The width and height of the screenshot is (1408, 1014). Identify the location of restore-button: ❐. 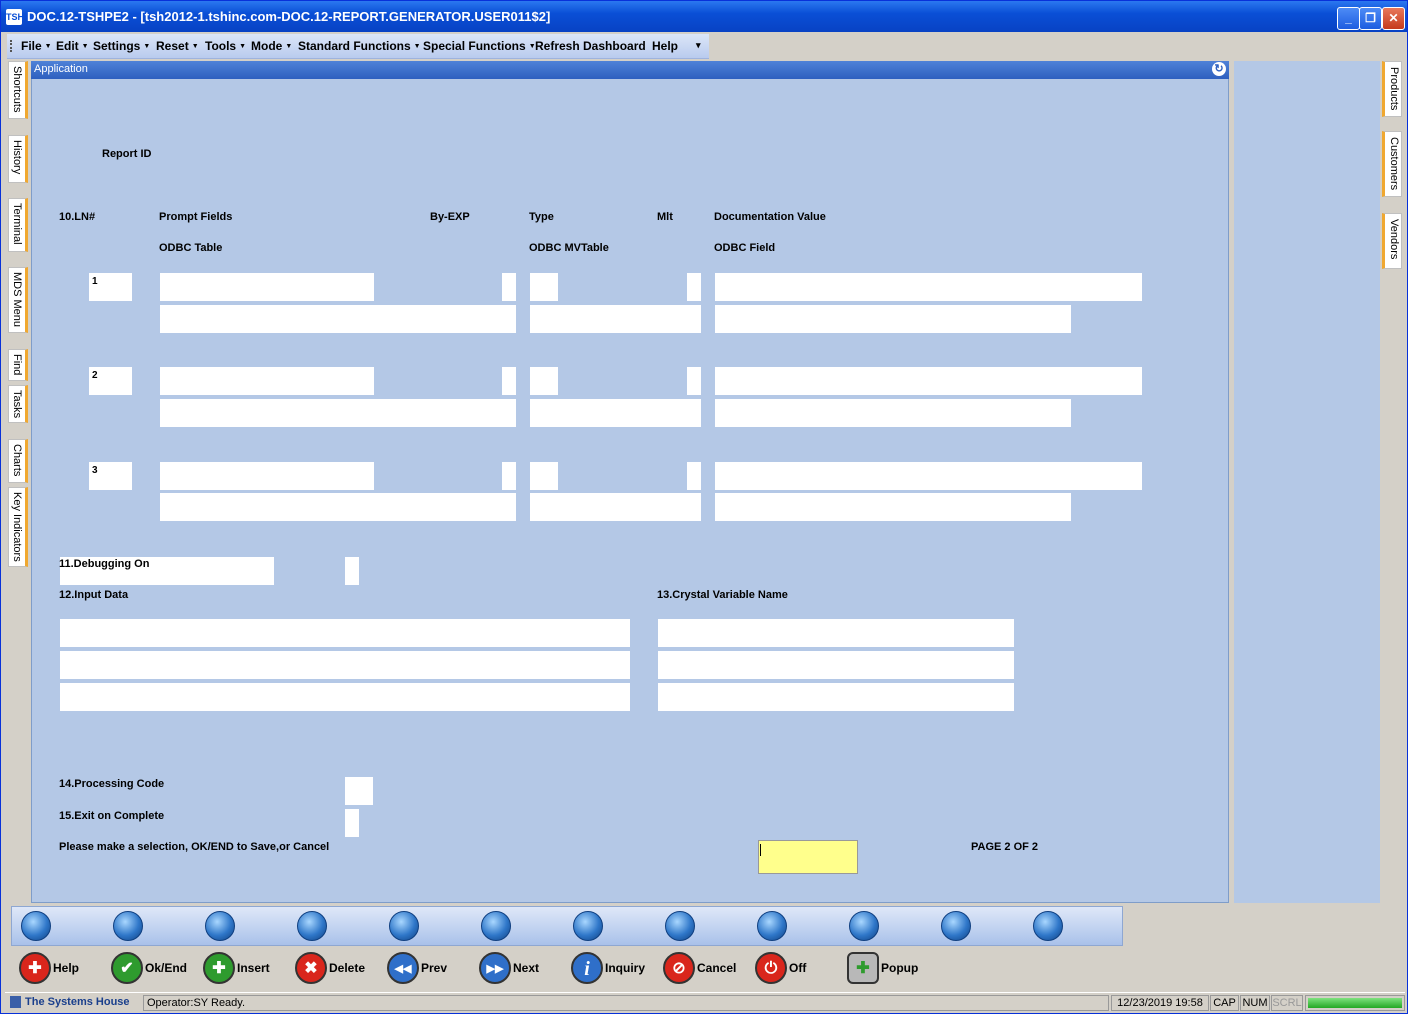
(1370, 18).